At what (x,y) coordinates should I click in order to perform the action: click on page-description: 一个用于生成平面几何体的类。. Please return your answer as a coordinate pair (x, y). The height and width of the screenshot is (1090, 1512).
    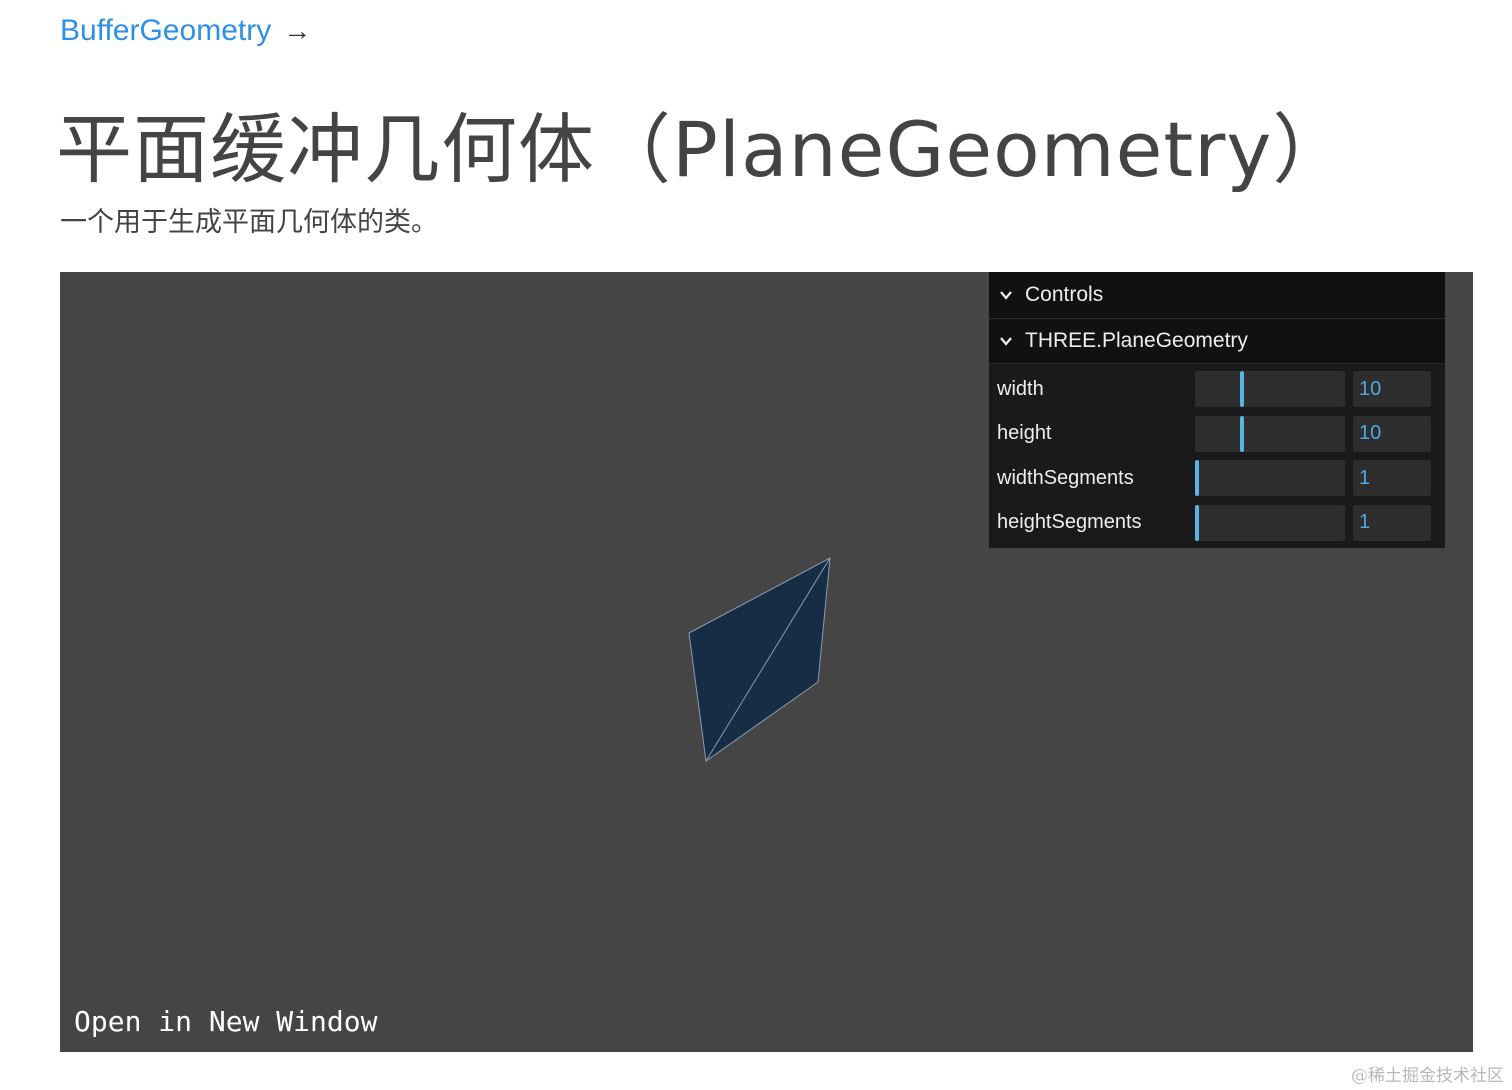
    Looking at the image, I should click on (249, 222).